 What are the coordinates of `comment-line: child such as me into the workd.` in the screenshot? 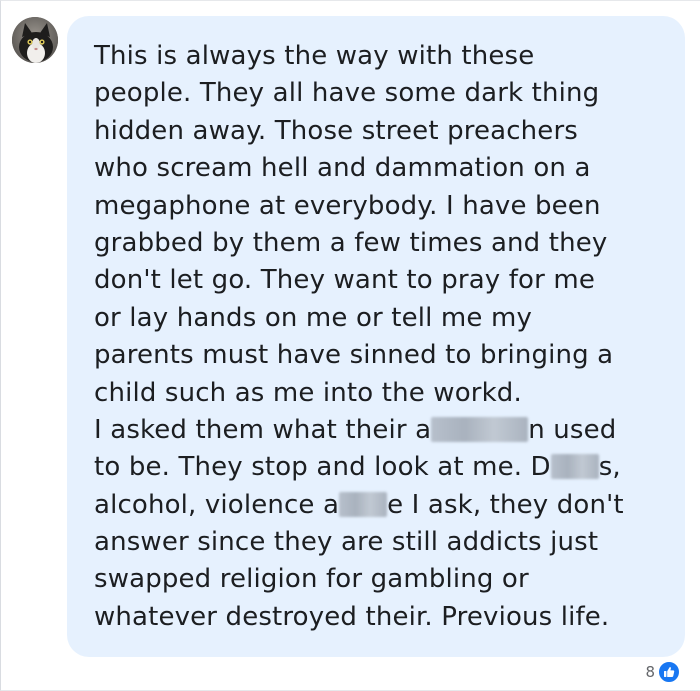 It's located at (379, 393).